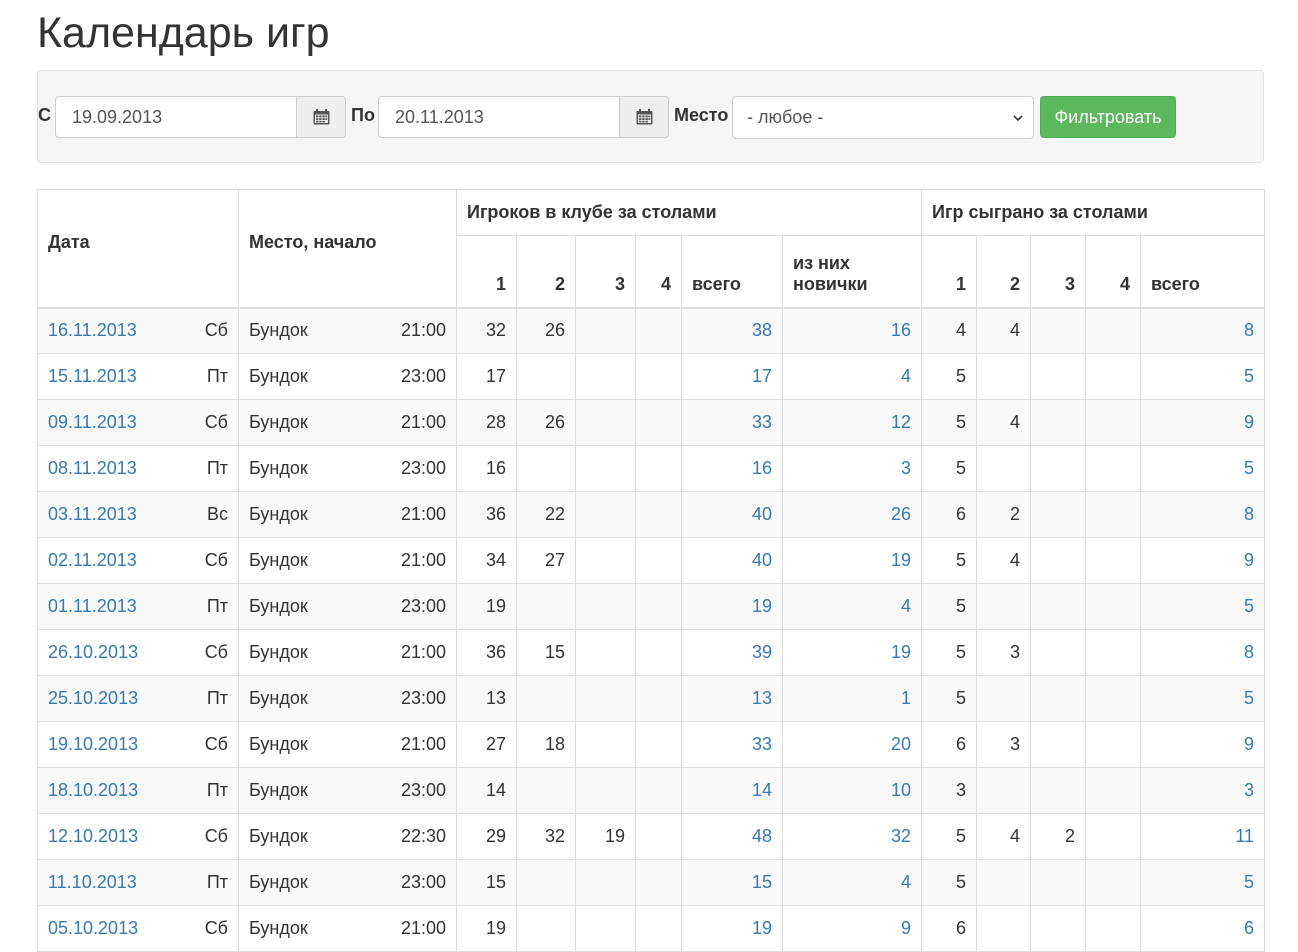 The image size is (1298, 952). I want to click on players-total-link: 14, so click(732, 790).